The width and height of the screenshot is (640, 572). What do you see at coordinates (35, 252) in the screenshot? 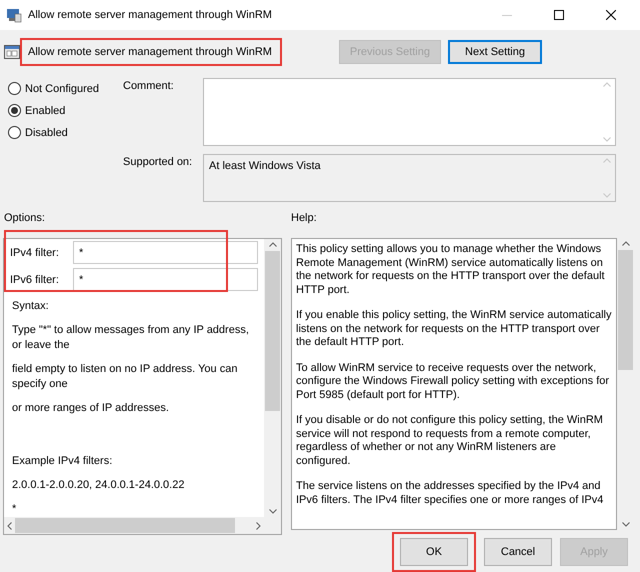
I see `filter-label: IPv4 filter:` at bounding box center [35, 252].